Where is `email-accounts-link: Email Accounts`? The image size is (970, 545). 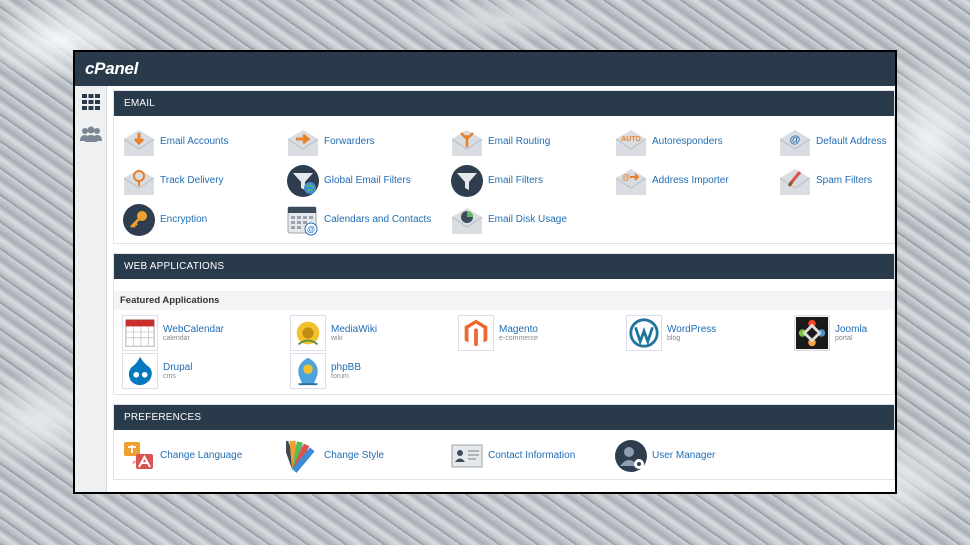 email-accounts-link: Email Accounts is located at coordinates (204, 141).